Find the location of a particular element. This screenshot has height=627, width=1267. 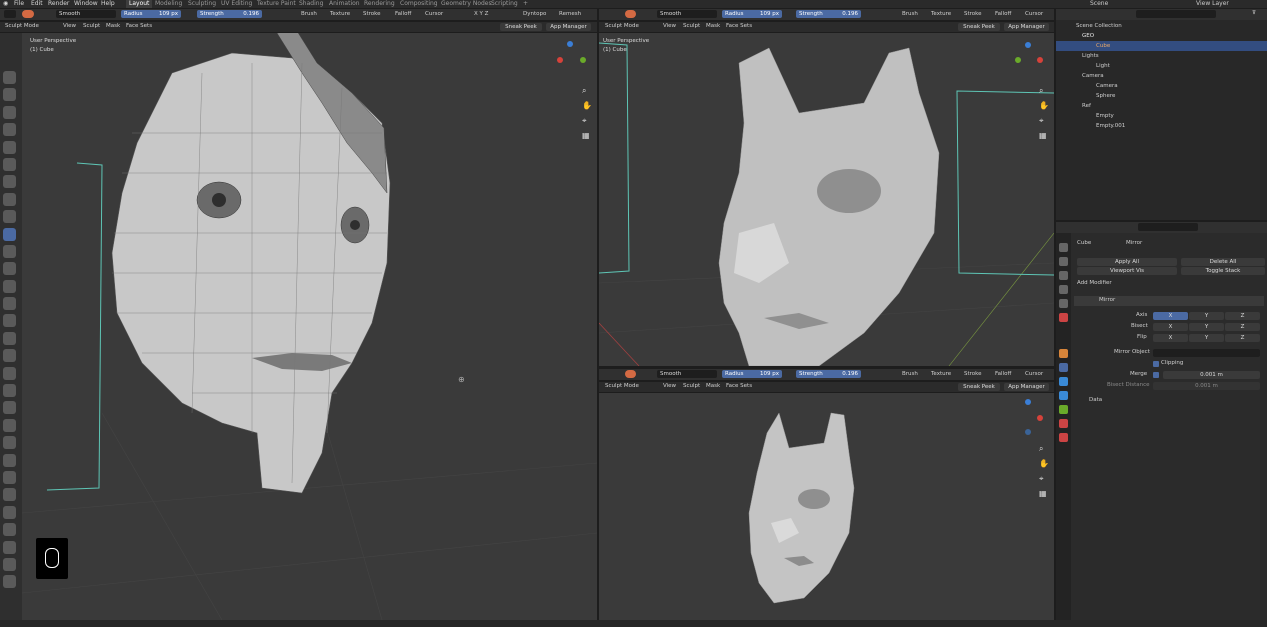

bisect-x-toggle: X is located at coordinates (1170, 327).